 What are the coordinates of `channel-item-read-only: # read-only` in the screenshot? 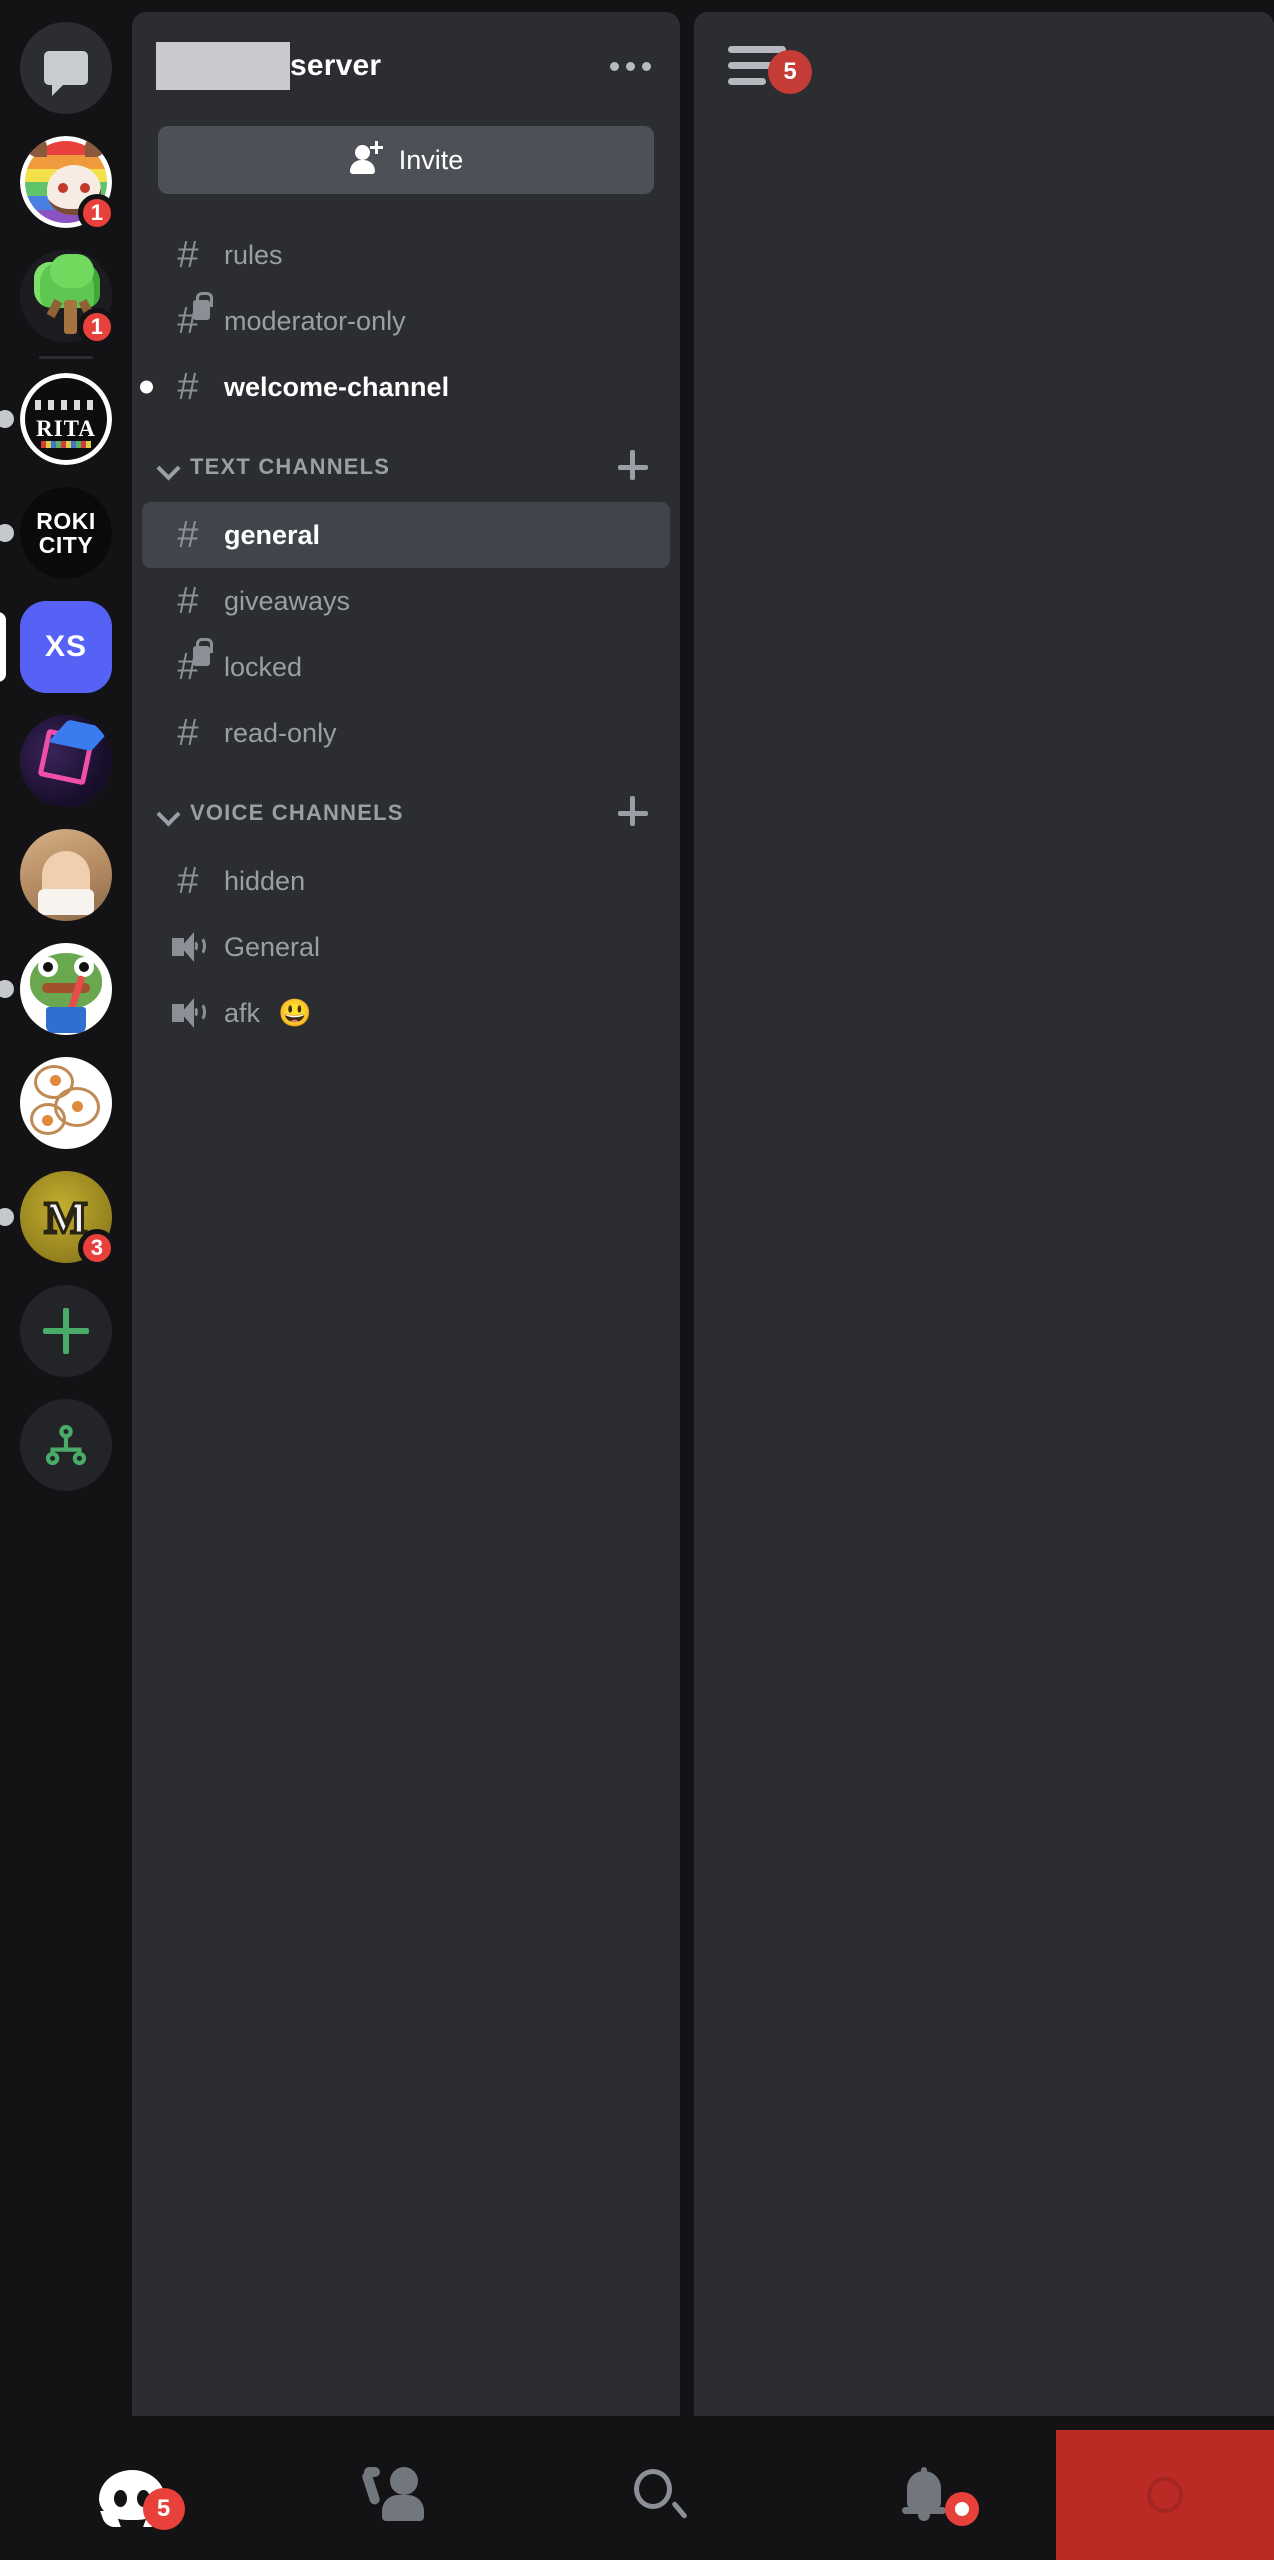 It's located at (406, 733).